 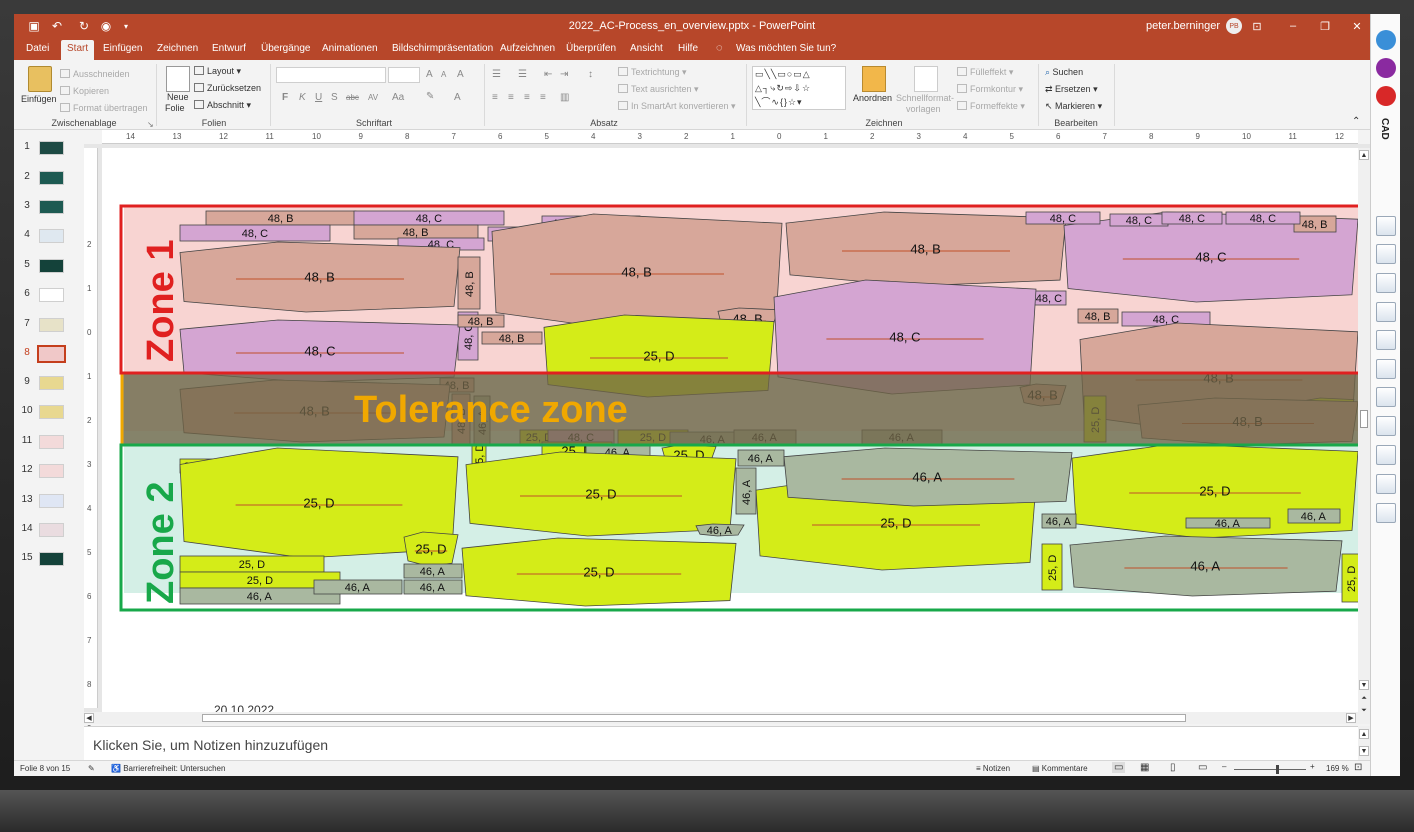 What do you see at coordinates (496, 74) in the screenshot?
I see `bullets-icon: ☰` at bounding box center [496, 74].